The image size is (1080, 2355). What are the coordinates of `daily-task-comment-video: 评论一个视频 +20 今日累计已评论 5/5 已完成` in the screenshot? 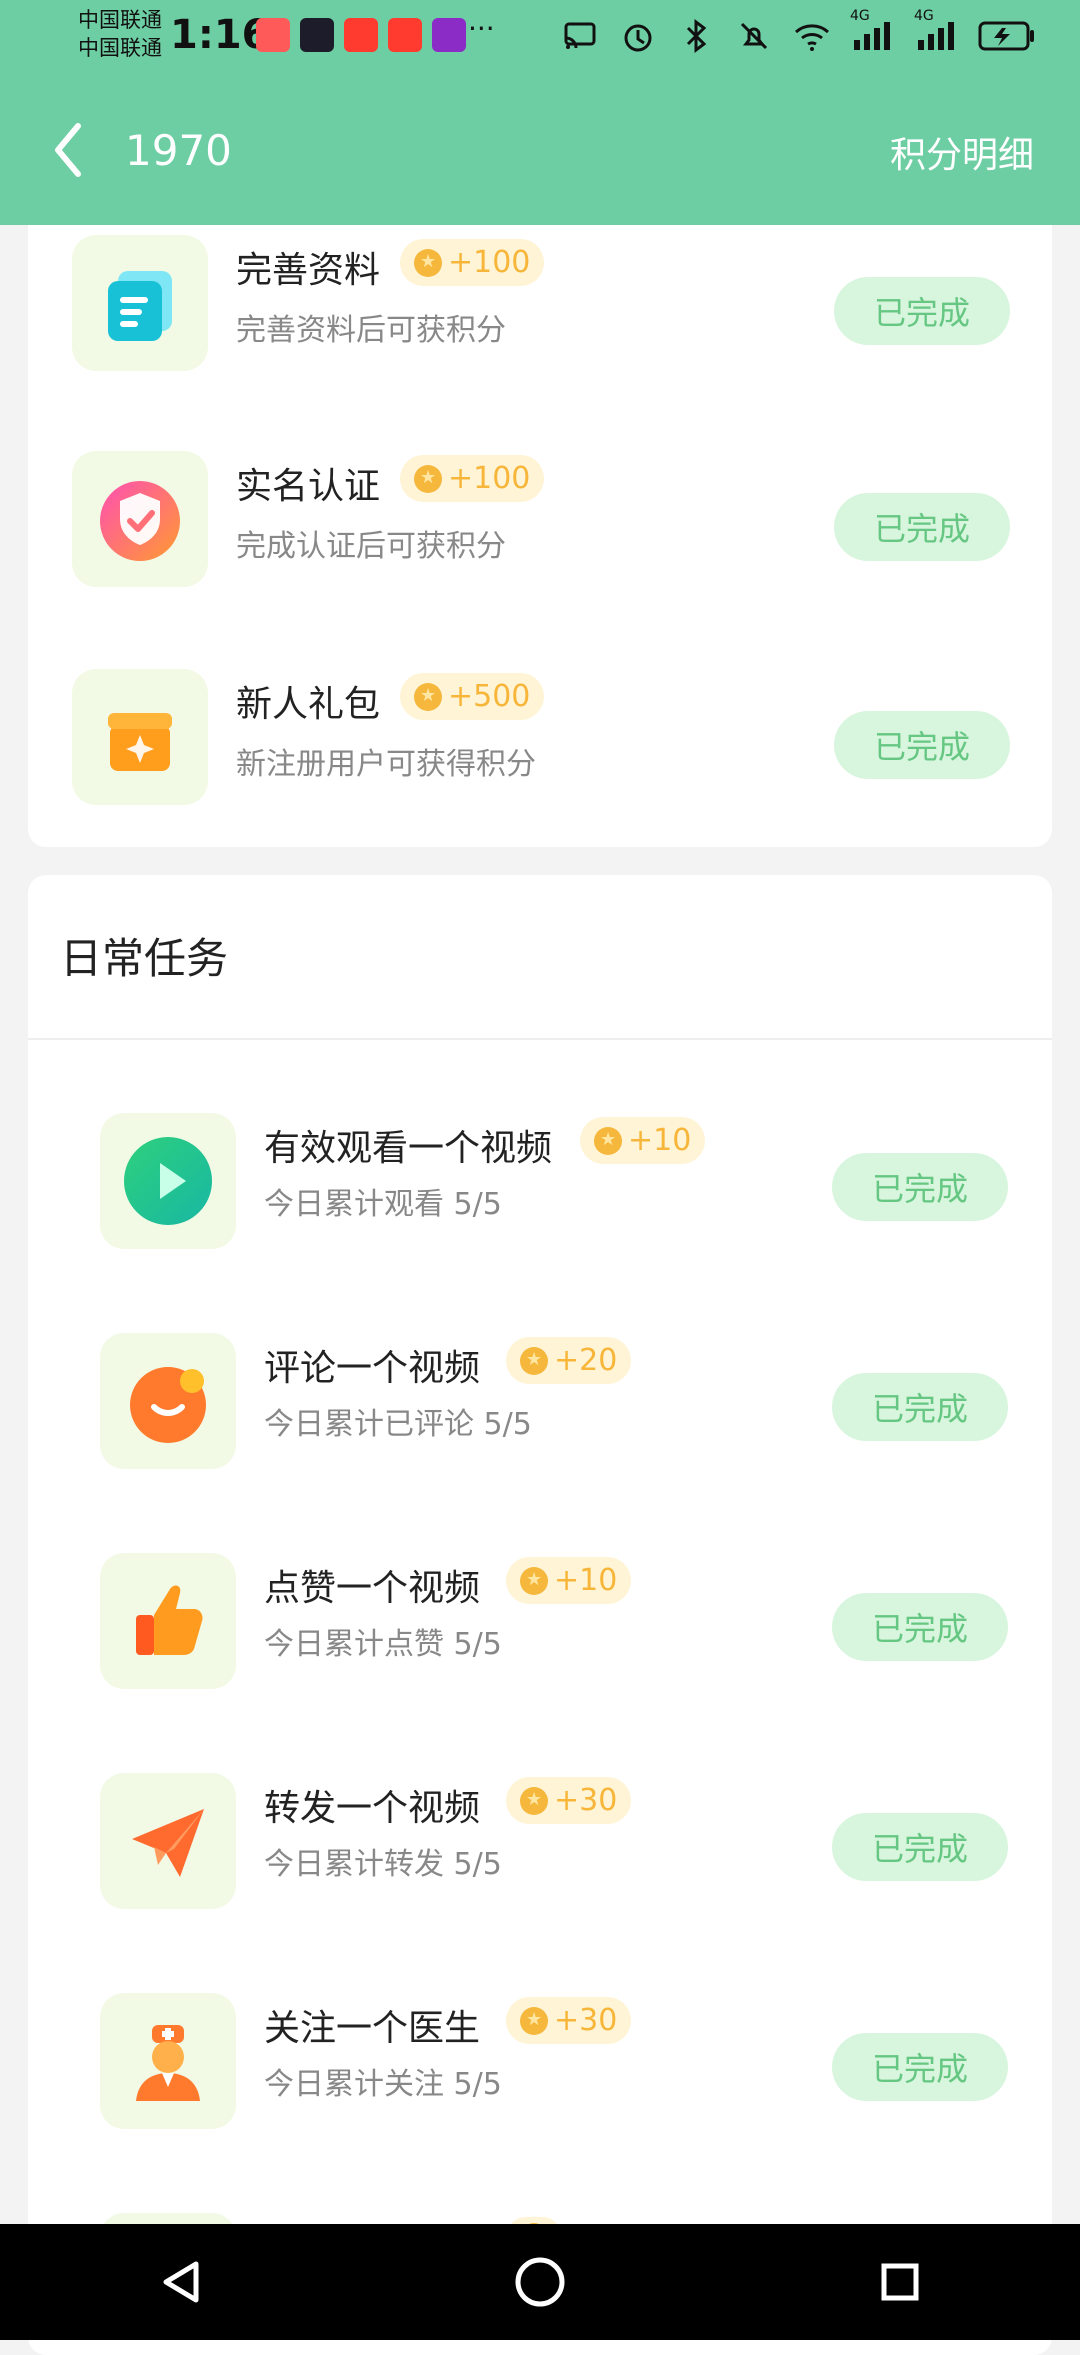 It's located at (540, 1413).